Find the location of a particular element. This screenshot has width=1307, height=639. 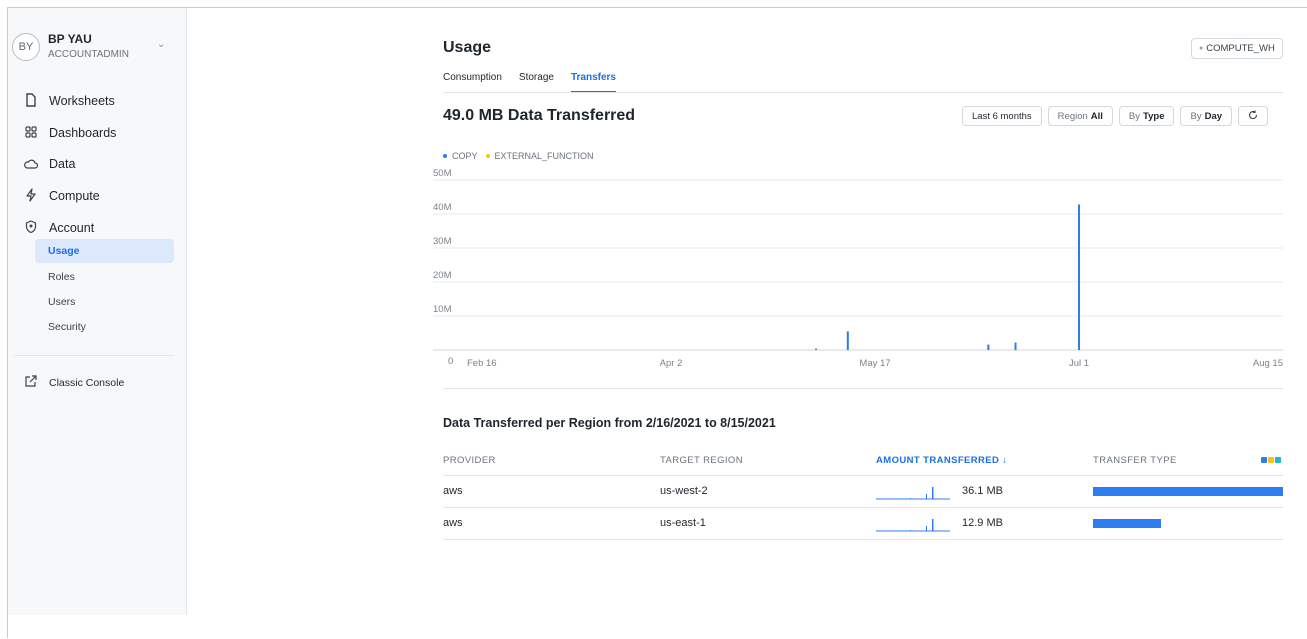

file-icon is located at coordinates (31, 101).